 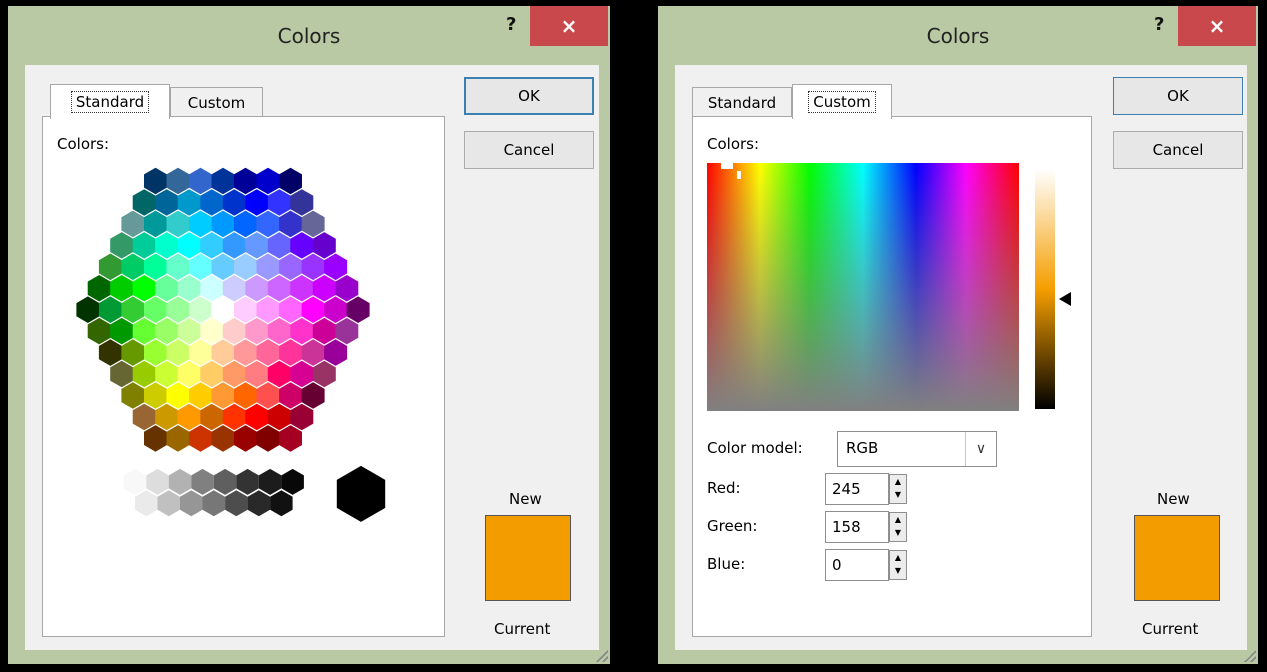 What do you see at coordinates (1066, 299) in the screenshot?
I see `luminance-pointer-icon` at bounding box center [1066, 299].